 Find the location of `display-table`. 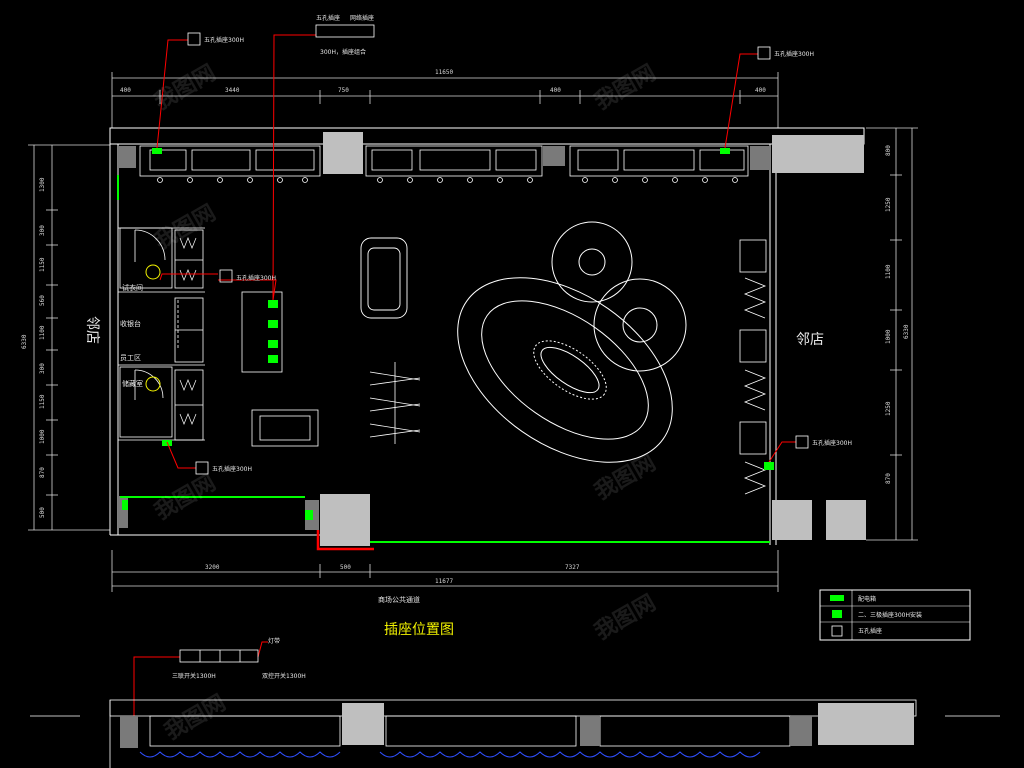

display-table is located at coordinates (285, 428).